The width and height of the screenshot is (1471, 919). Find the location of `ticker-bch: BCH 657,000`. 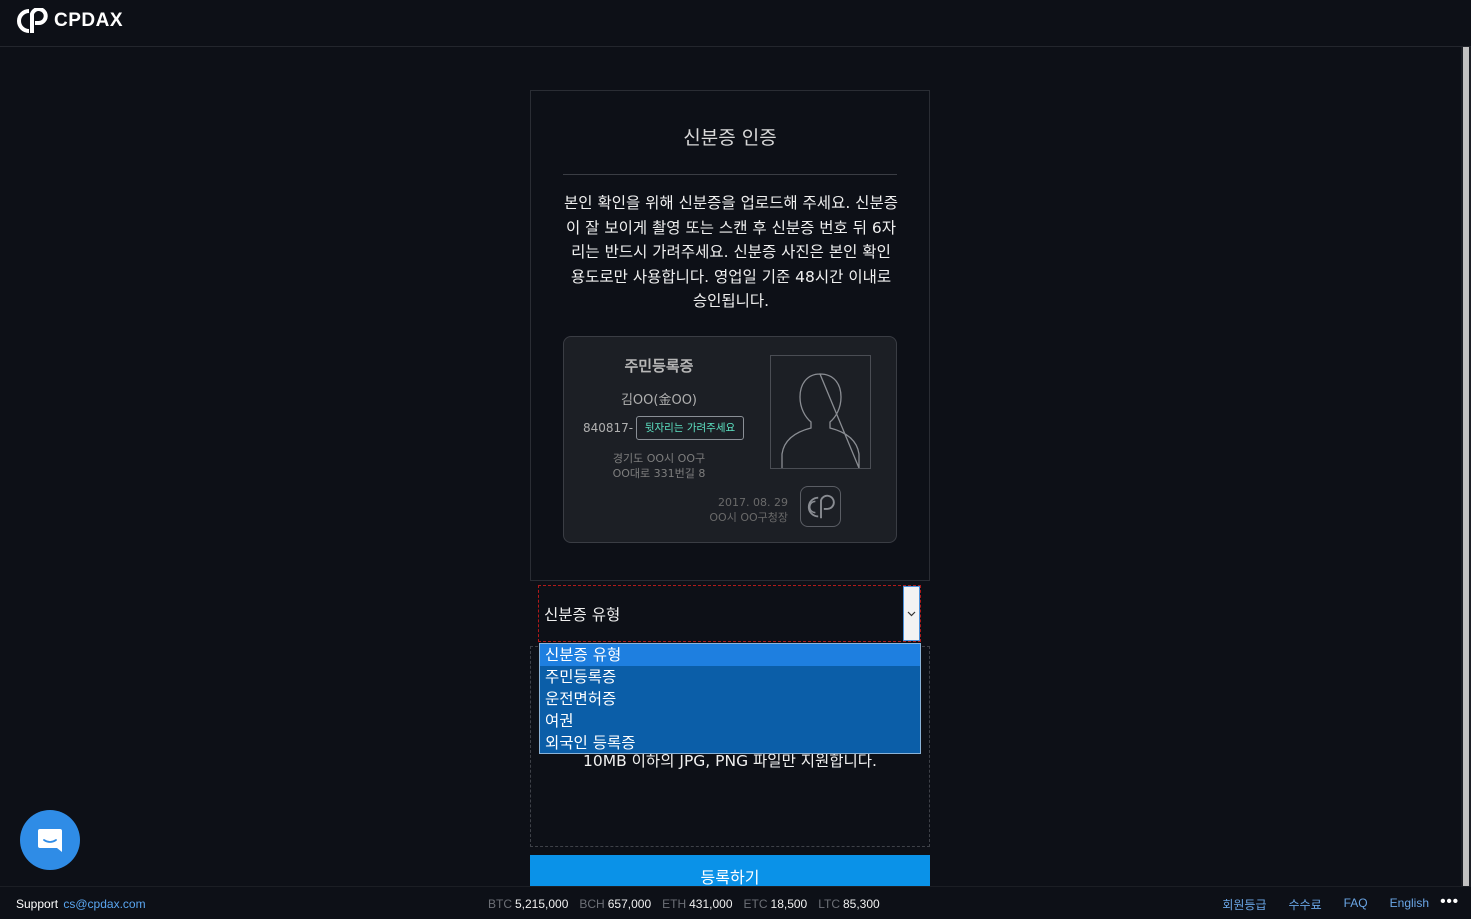

ticker-bch: BCH 657,000 is located at coordinates (615, 904).